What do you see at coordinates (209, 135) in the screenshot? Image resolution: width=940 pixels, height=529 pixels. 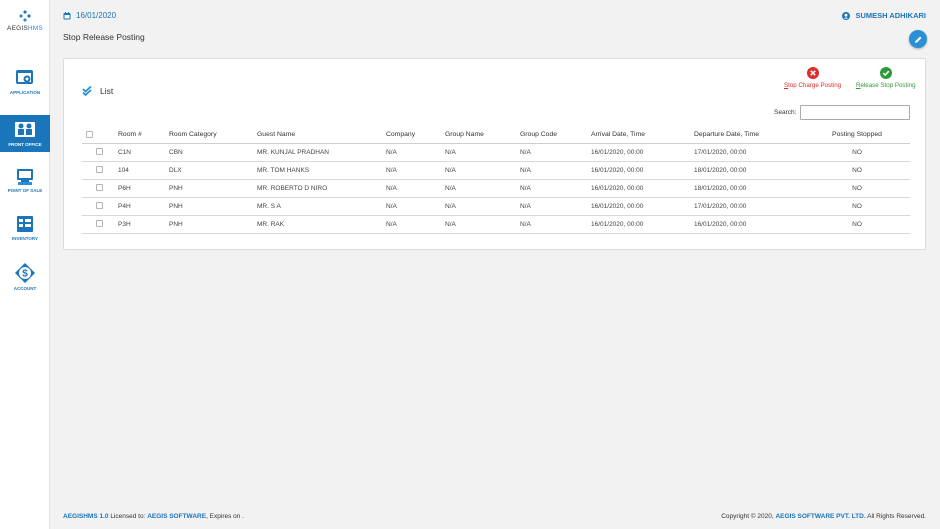 I see `col-room-category: Room Category` at bounding box center [209, 135].